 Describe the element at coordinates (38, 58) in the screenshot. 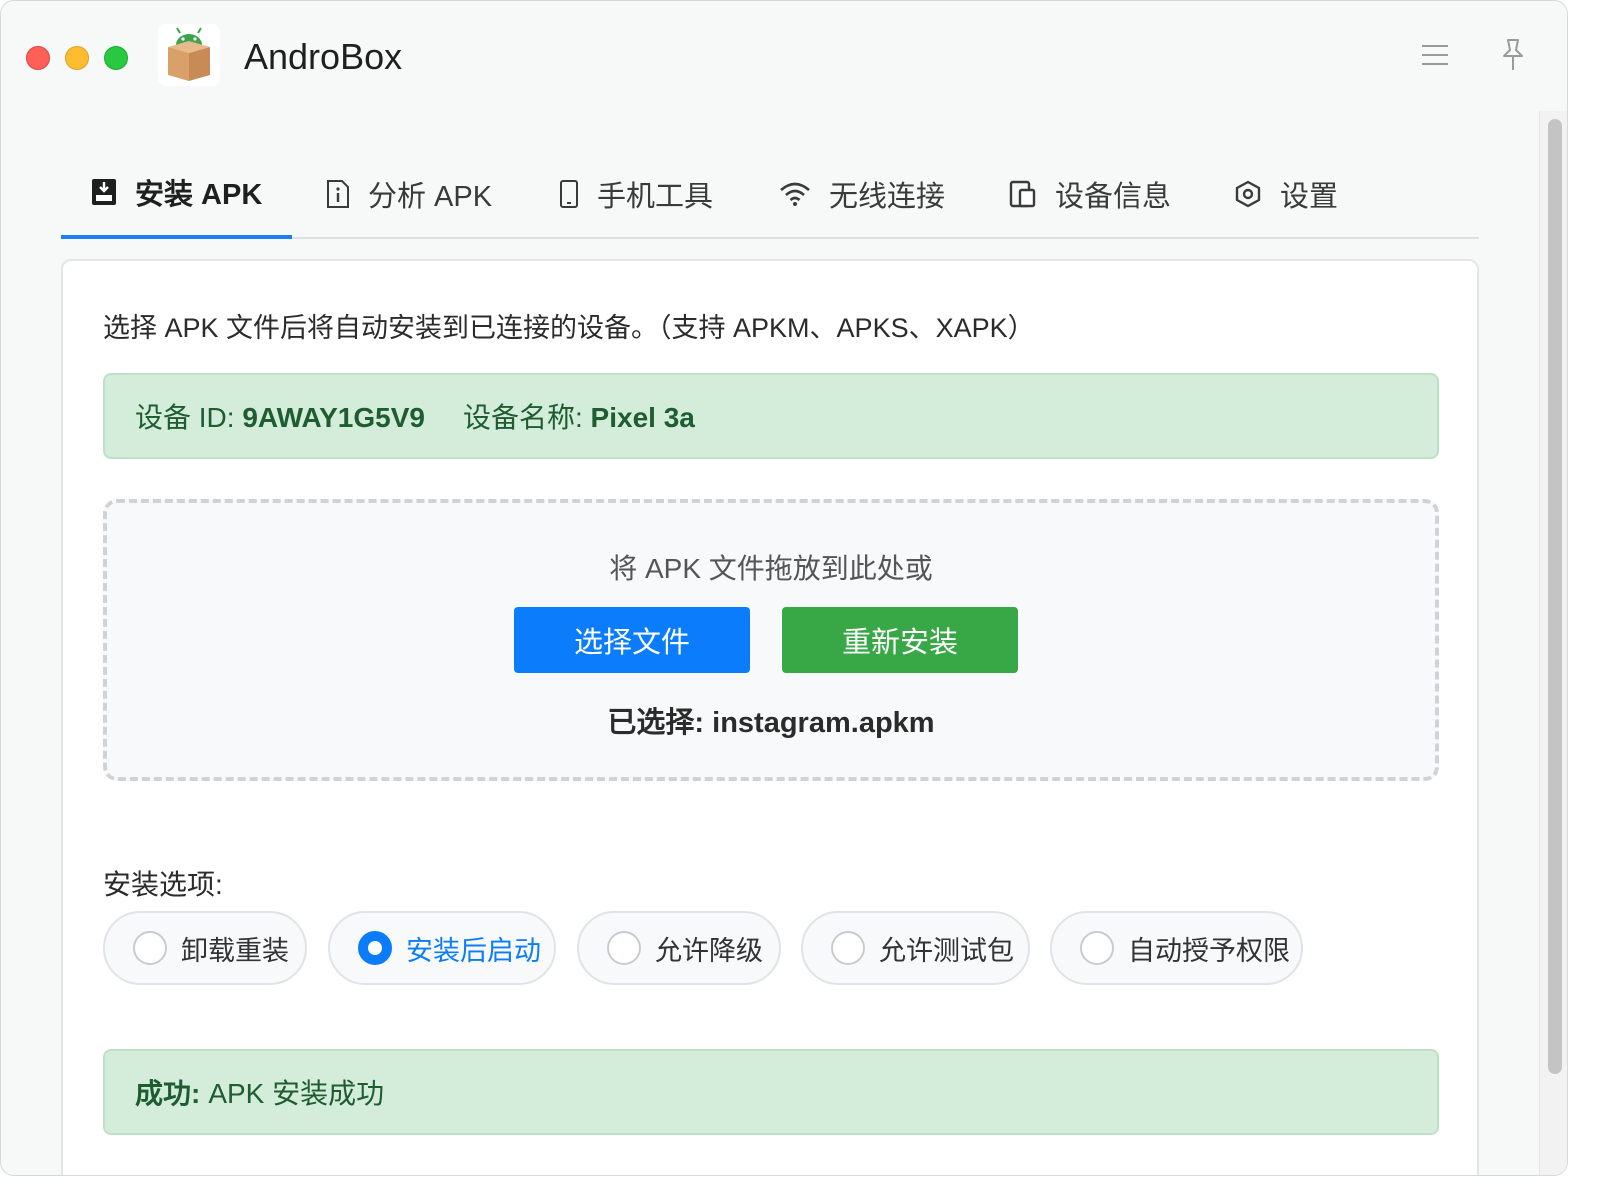

I see `close-window-button` at that location.